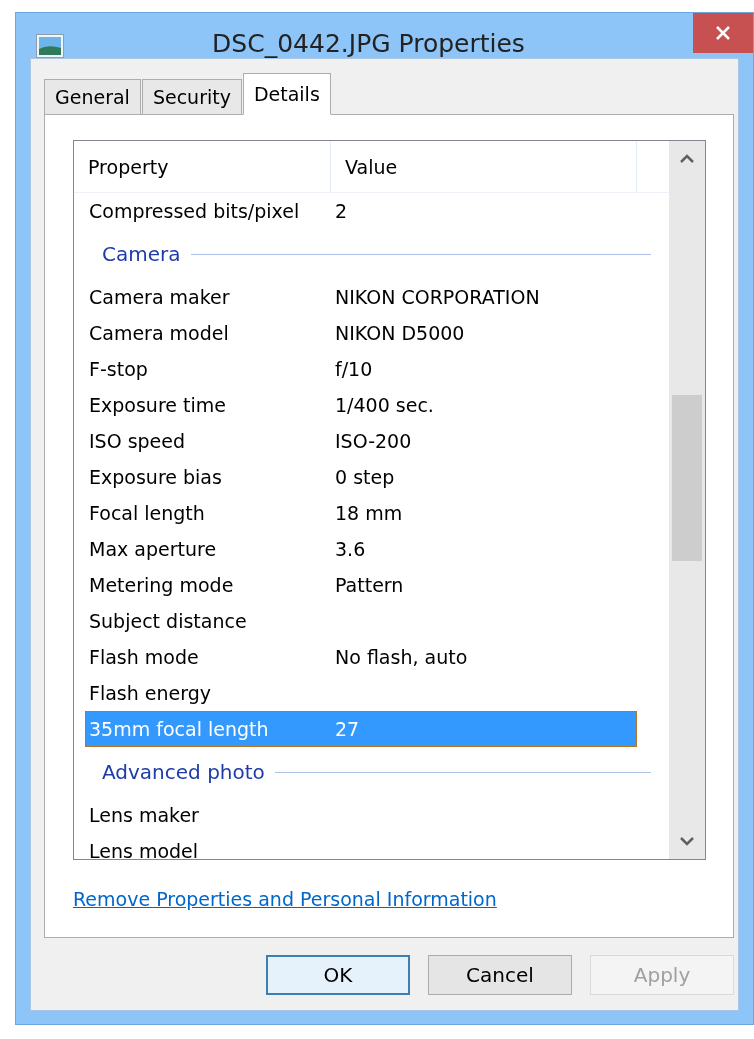  Describe the element at coordinates (159, 297) in the screenshot. I see `property-name: Camera maker` at that location.